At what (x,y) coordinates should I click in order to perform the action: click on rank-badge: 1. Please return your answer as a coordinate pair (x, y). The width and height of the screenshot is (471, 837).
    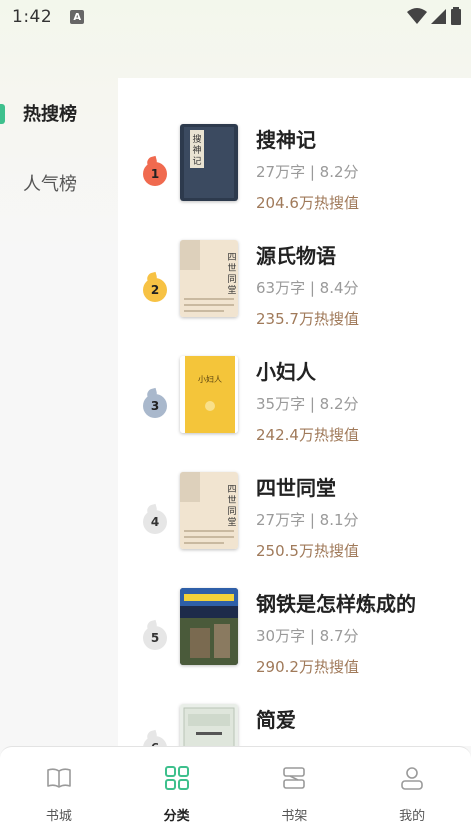
    Looking at the image, I should click on (155, 174).